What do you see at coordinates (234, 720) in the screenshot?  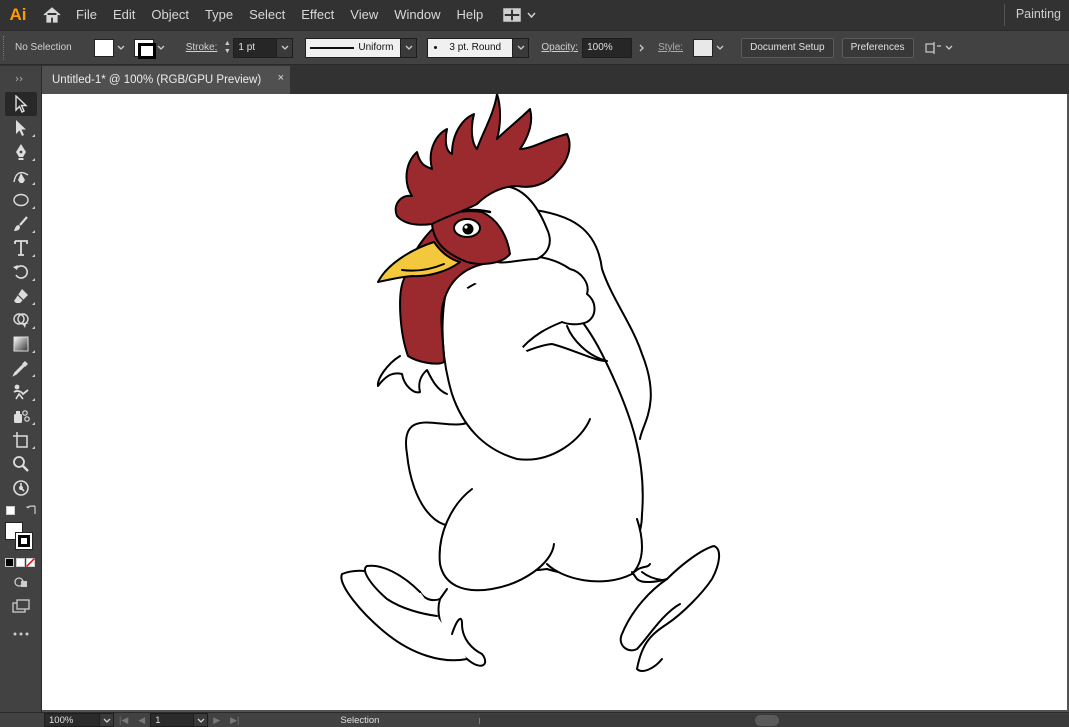 I see `last-artboard-icon: ▶|` at bounding box center [234, 720].